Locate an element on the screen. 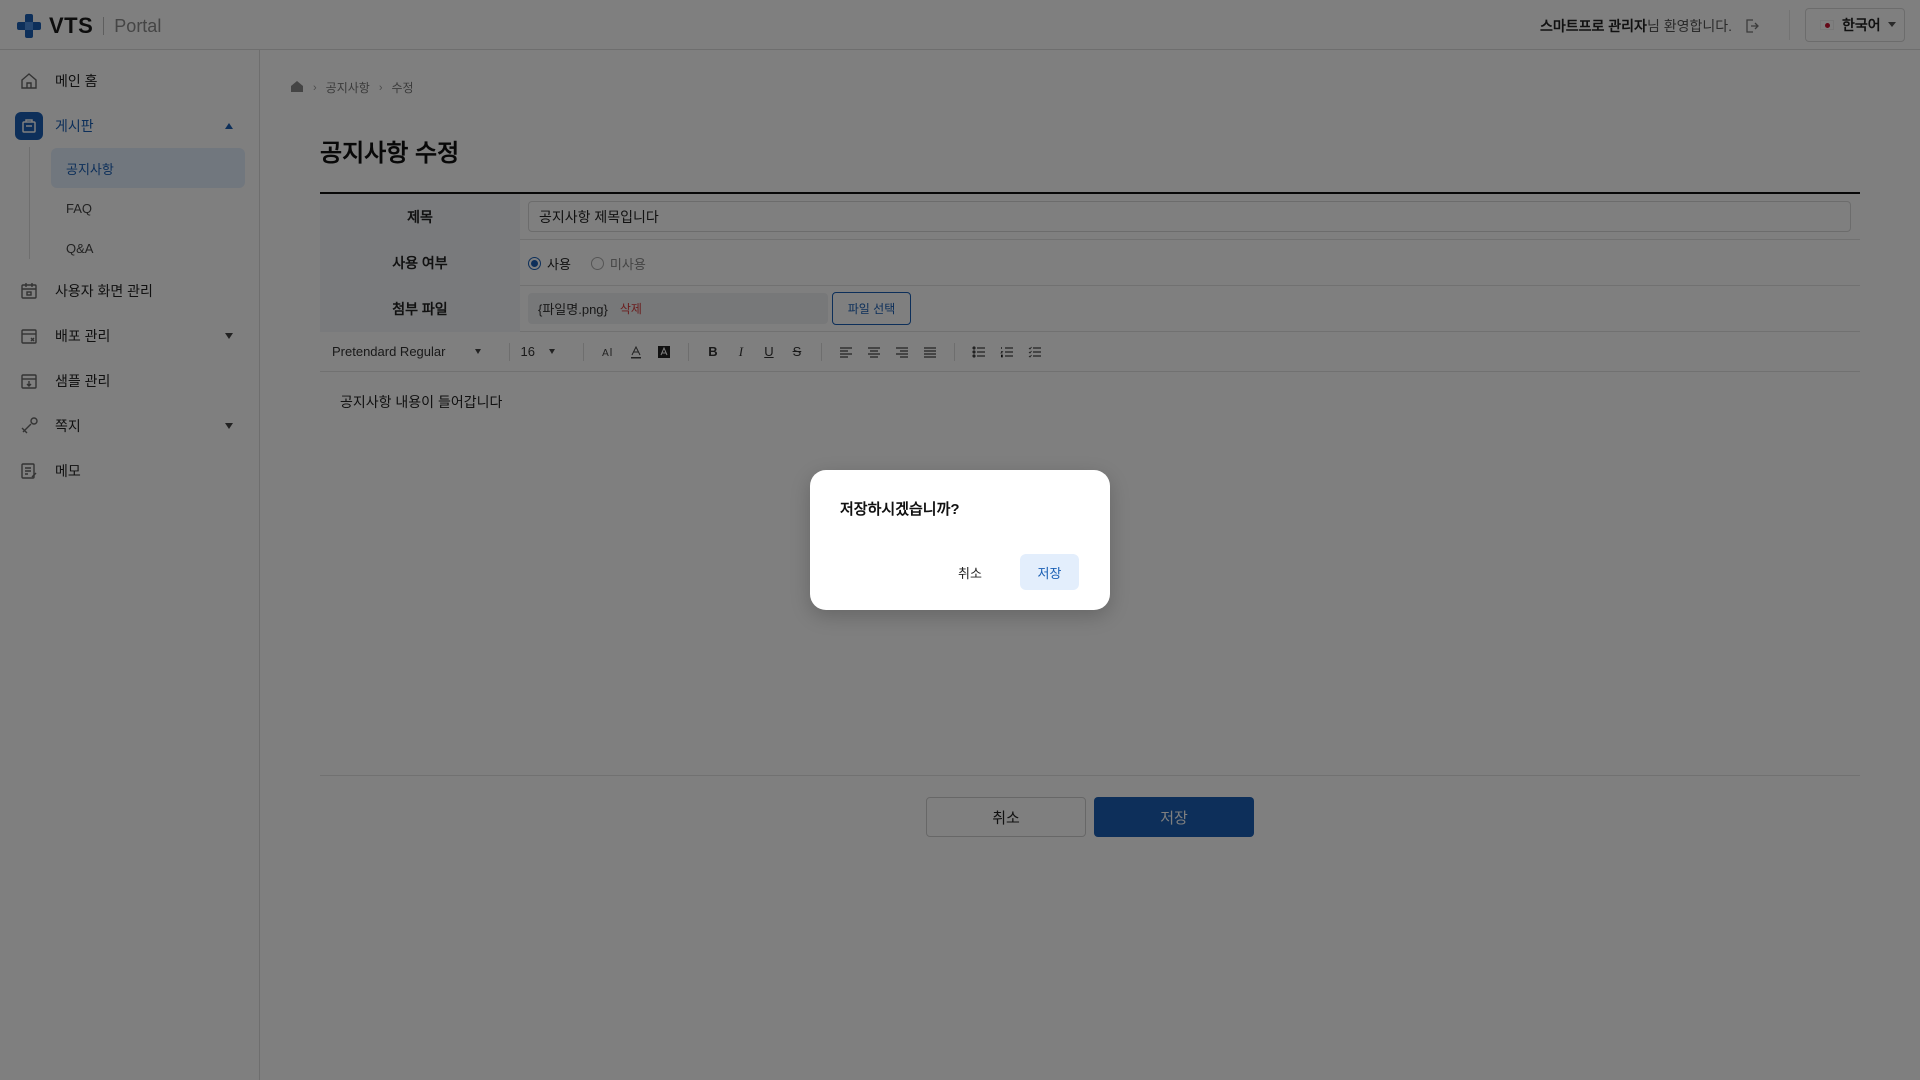  dialog-save-button: 저장 is located at coordinates (1049, 572).